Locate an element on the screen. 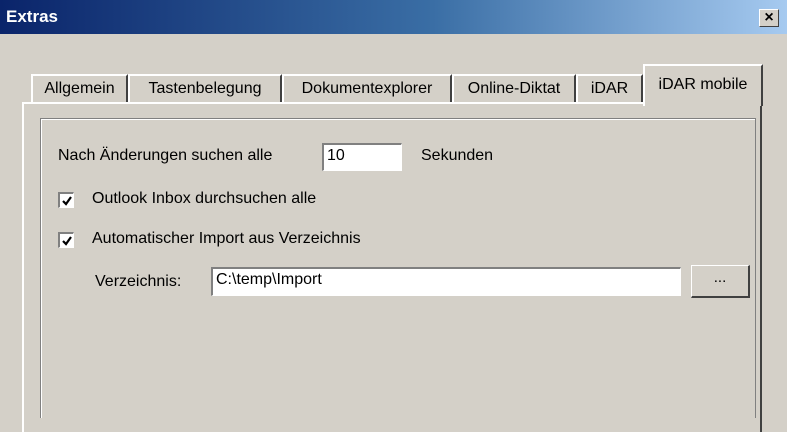  tab-label: Allgemein is located at coordinates (79, 88).